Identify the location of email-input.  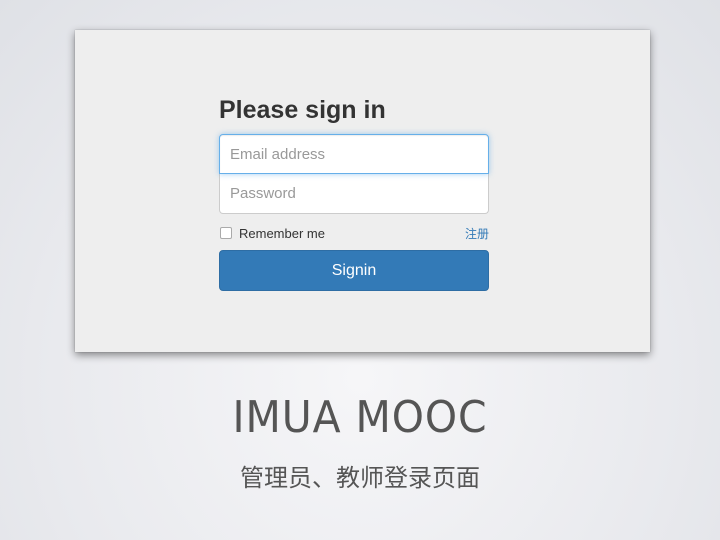
(354, 154).